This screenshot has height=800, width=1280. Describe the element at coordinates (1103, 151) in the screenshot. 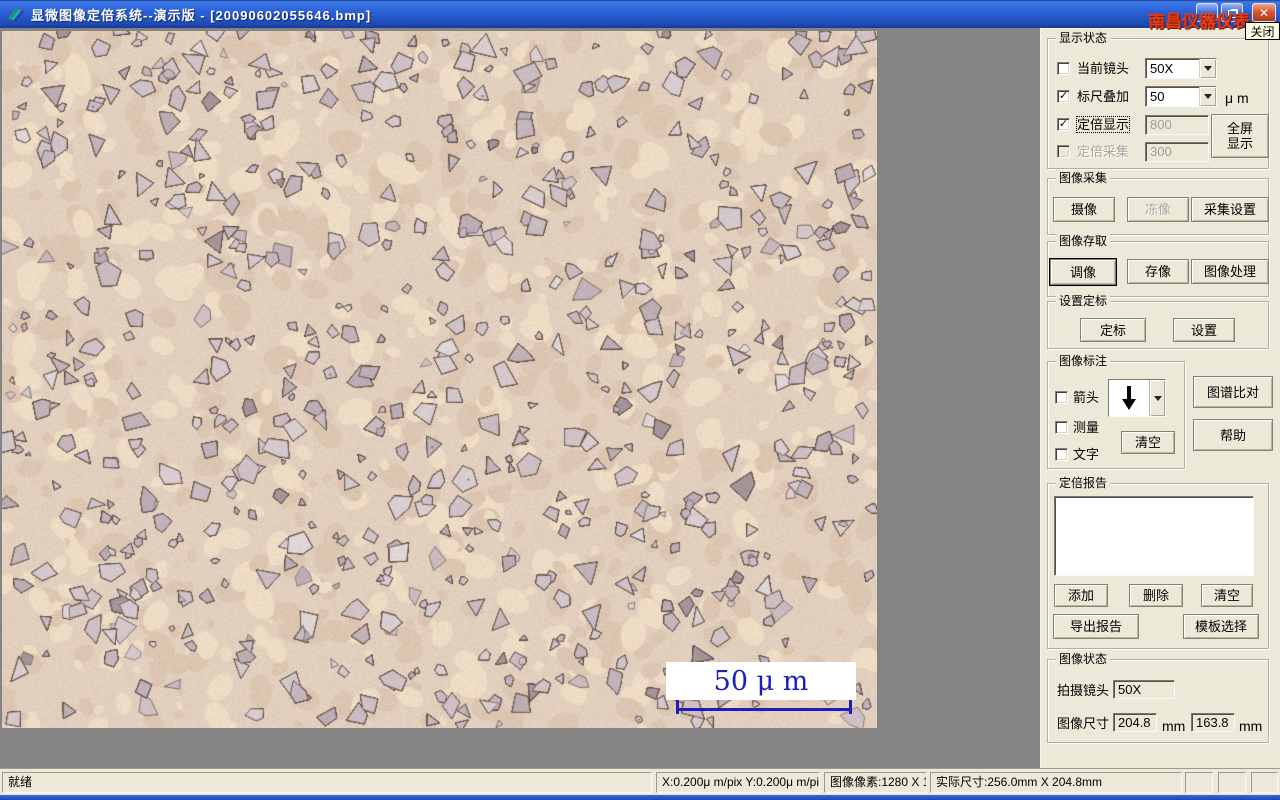

I see `fixed-capture-label: 定倍采集` at that location.